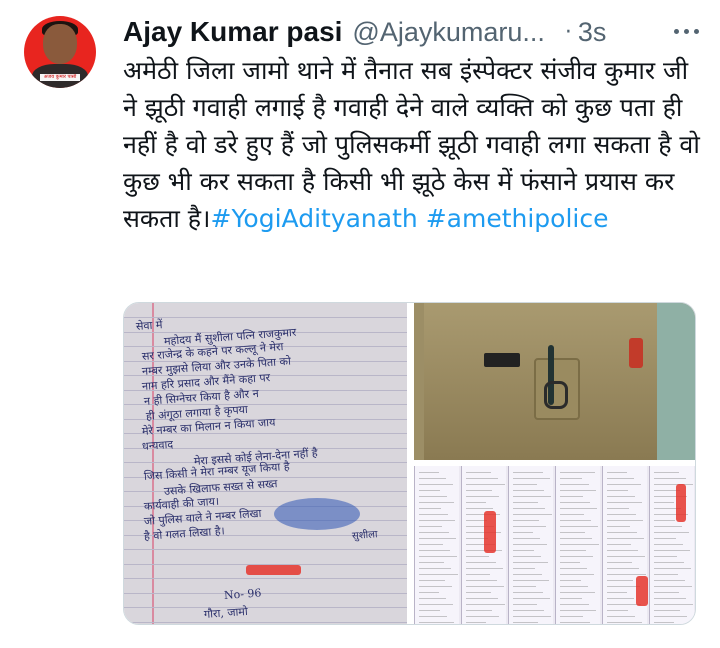  I want to click on hashtag-yogiadityanath: #YogiAdityanath, so click(314, 218).